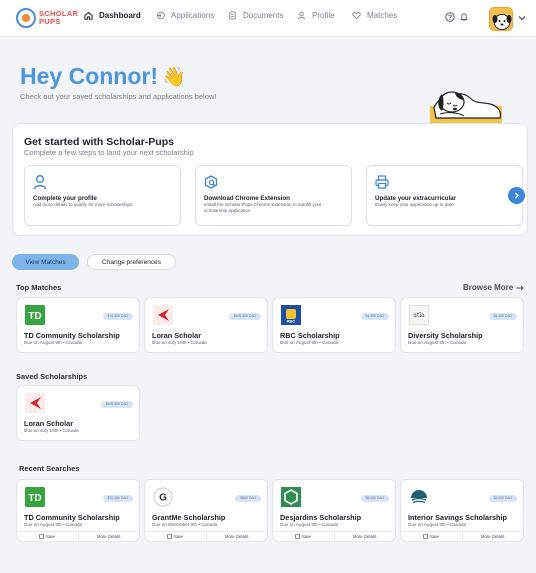 The image size is (536, 573). What do you see at coordinates (502, 498) in the screenshot?
I see `amount-badge: $2,000 CAD` at bounding box center [502, 498].